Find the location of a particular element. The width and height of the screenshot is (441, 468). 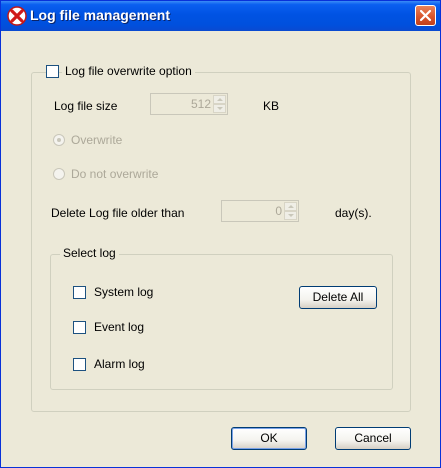

title-bar: Log file management is located at coordinates (220, 16).